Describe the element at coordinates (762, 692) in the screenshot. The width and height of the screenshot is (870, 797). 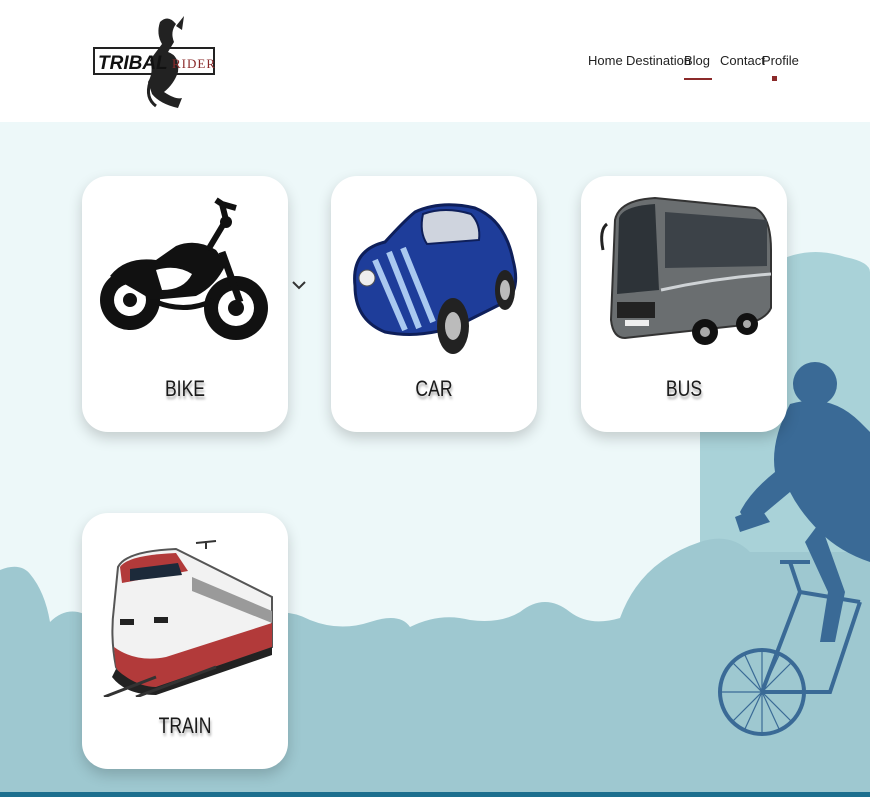
I see `bicycle-spokes` at that location.